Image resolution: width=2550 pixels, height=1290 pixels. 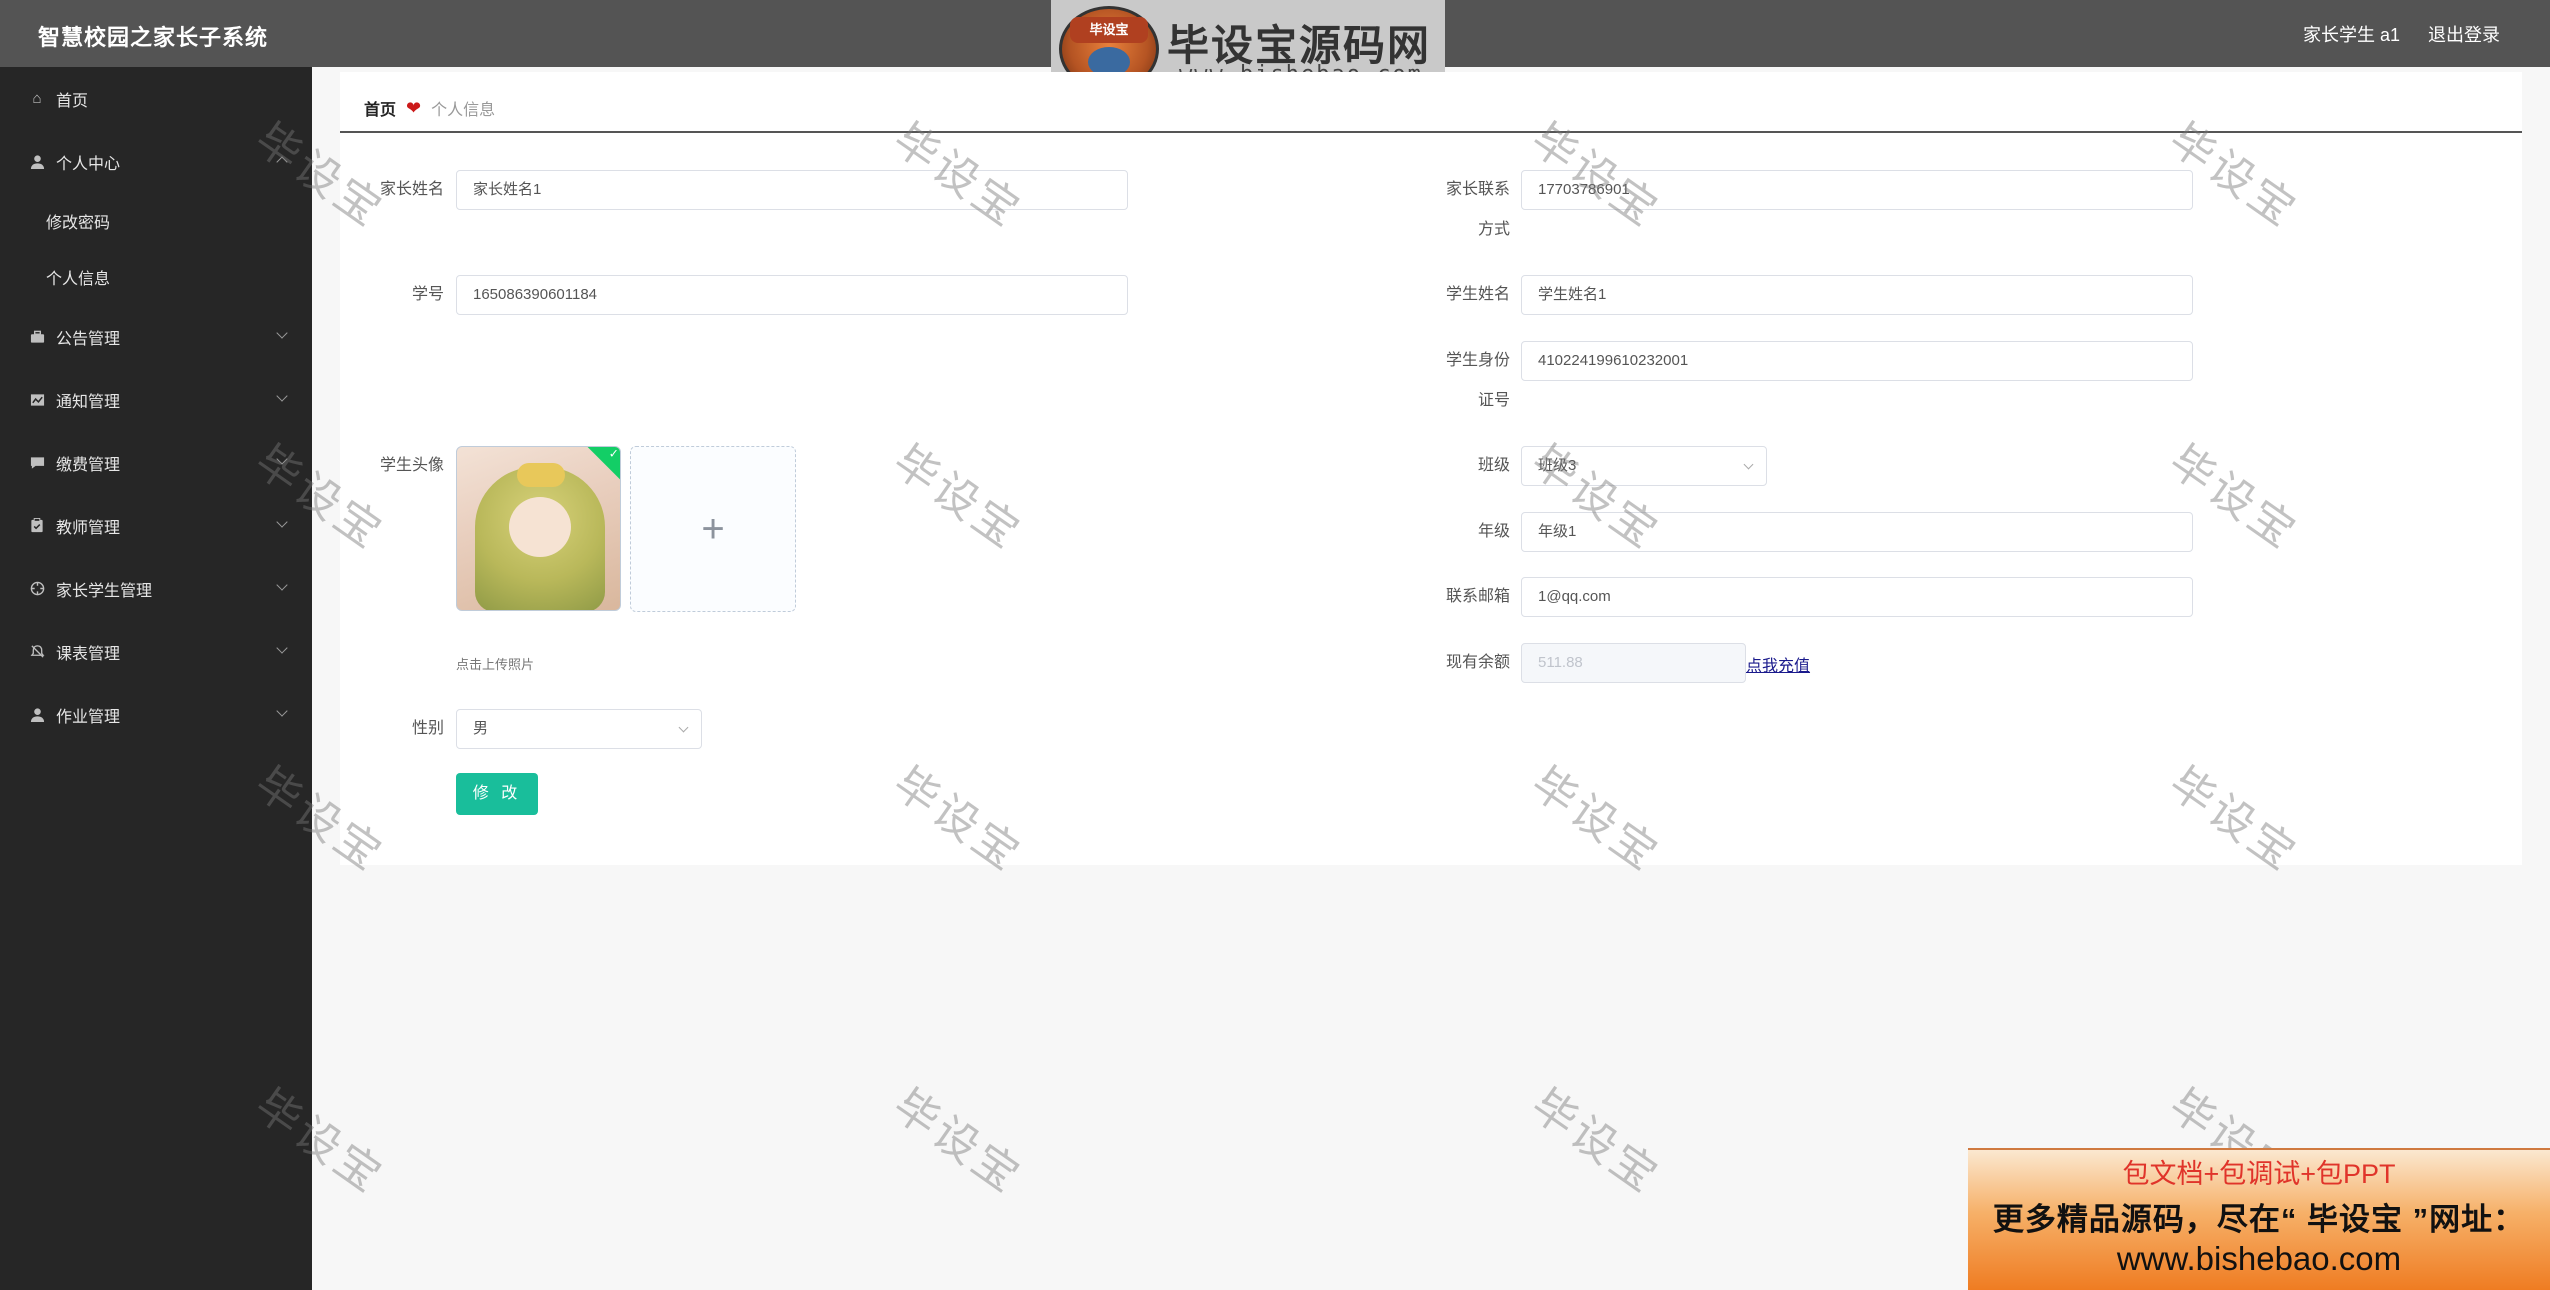 I want to click on sidebar-item-announcements: 公告管理, so click(x=156, y=336).